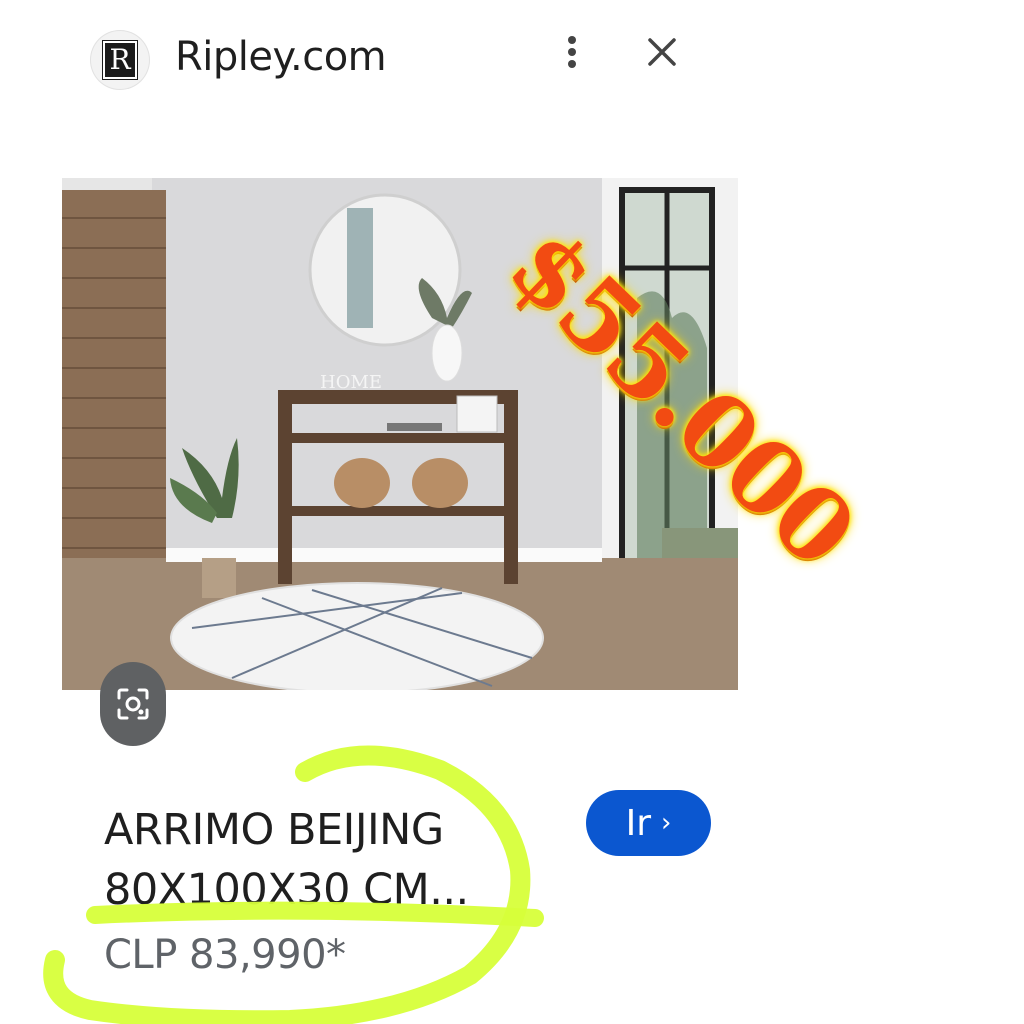  I want to click on close-icon, so click(662, 52).